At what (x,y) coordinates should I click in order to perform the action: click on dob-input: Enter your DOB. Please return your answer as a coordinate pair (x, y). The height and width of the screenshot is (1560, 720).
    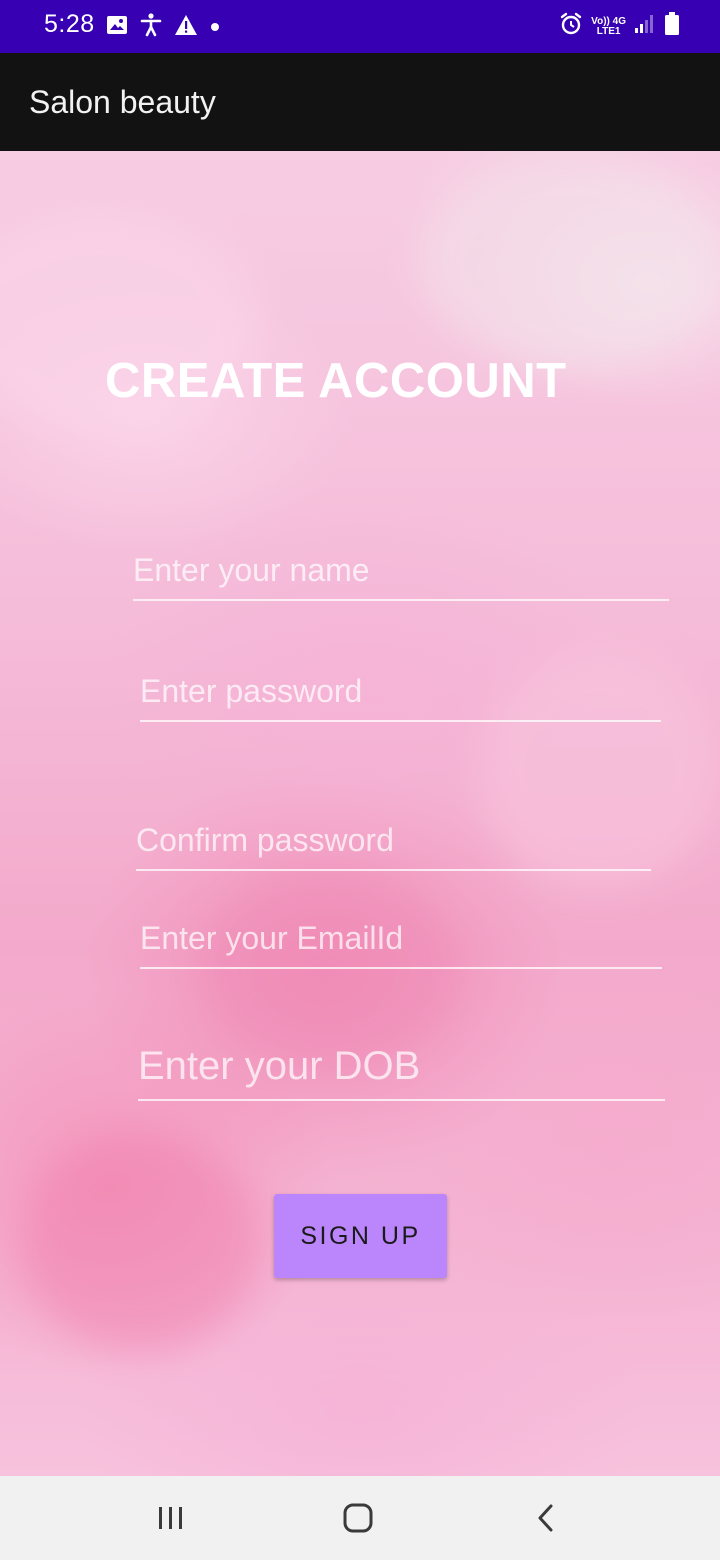
    Looking at the image, I should click on (401, 1066).